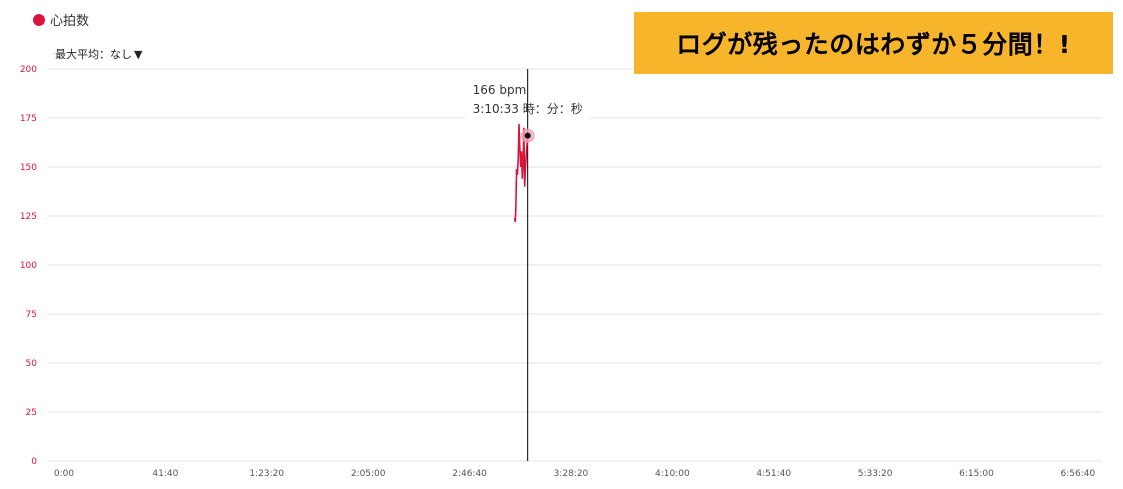  What do you see at coordinates (266, 474) in the screenshot?
I see `x-tick-label: 1:23:20` at bounding box center [266, 474].